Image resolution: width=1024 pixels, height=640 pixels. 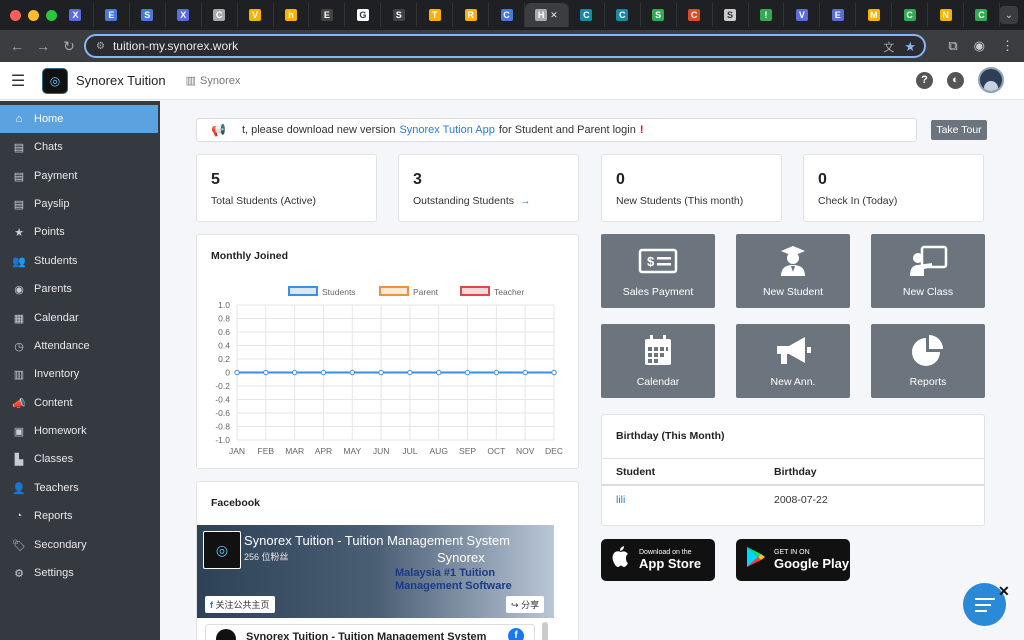 What do you see at coordinates (793, 361) in the screenshot?
I see `tile-new-ann: New Ann.` at bounding box center [793, 361].